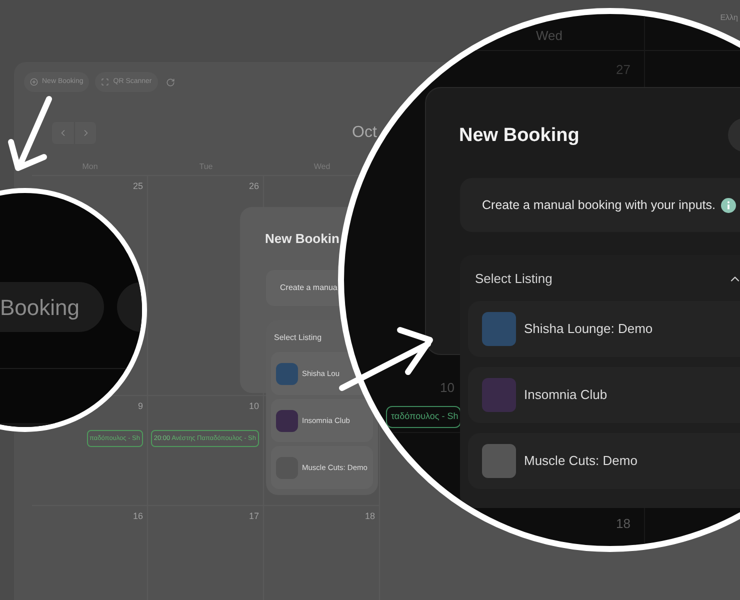 The image size is (740, 600). What do you see at coordinates (253, 186) in the screenshot?
I see `date-number: 26` at bounding box center [253, 186].